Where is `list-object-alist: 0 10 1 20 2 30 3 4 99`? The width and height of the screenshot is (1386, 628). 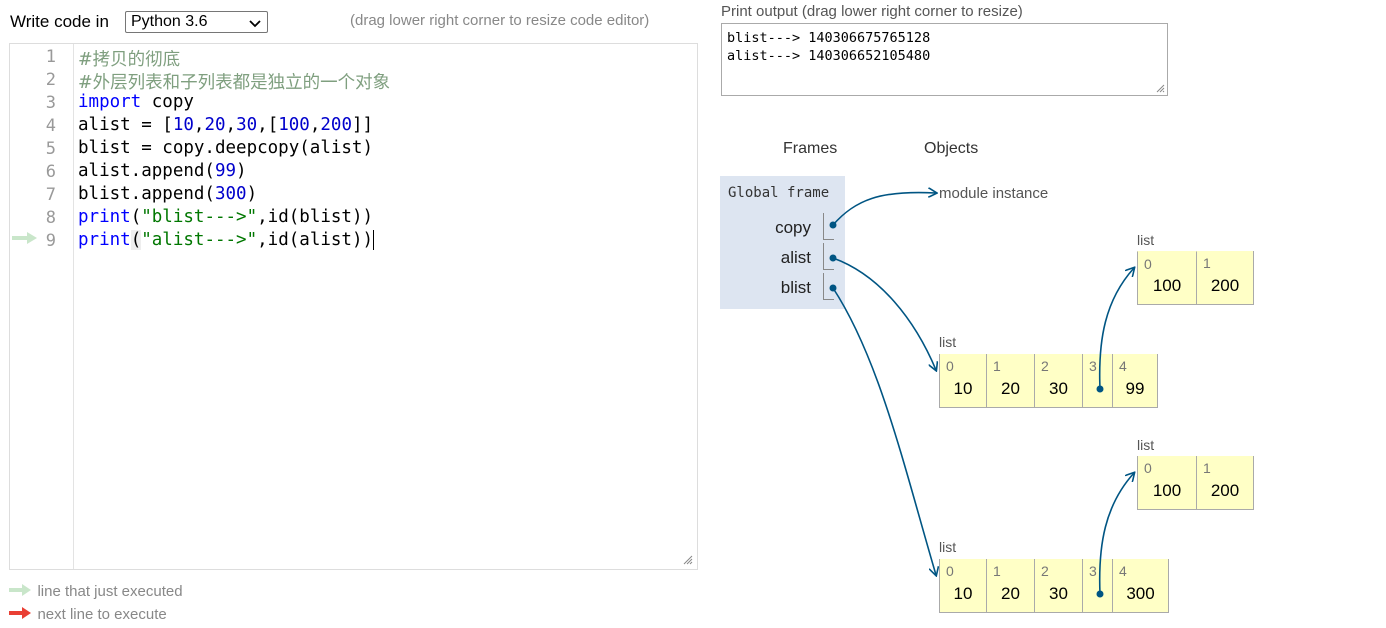 list-object-alist: 0 10 1 20 2 30 3 4 99 is located at coordinates (1048, 381).